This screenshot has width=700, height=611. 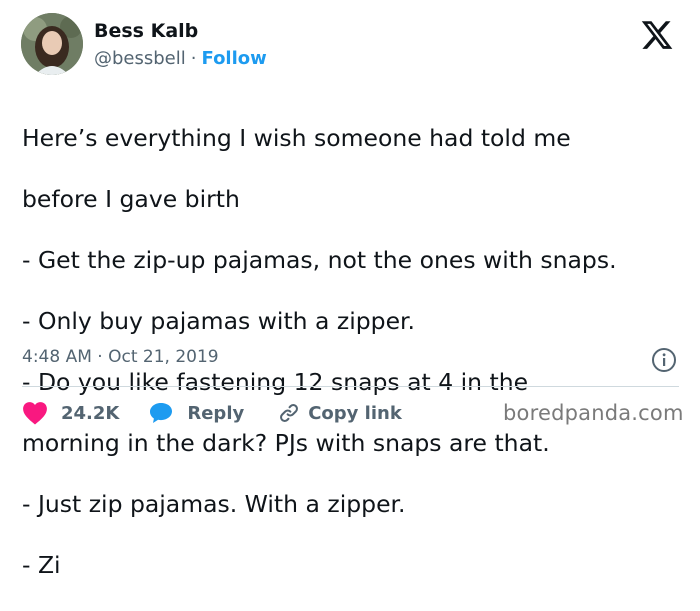 I want to click on heart-icon, so click(x=35, y=413).